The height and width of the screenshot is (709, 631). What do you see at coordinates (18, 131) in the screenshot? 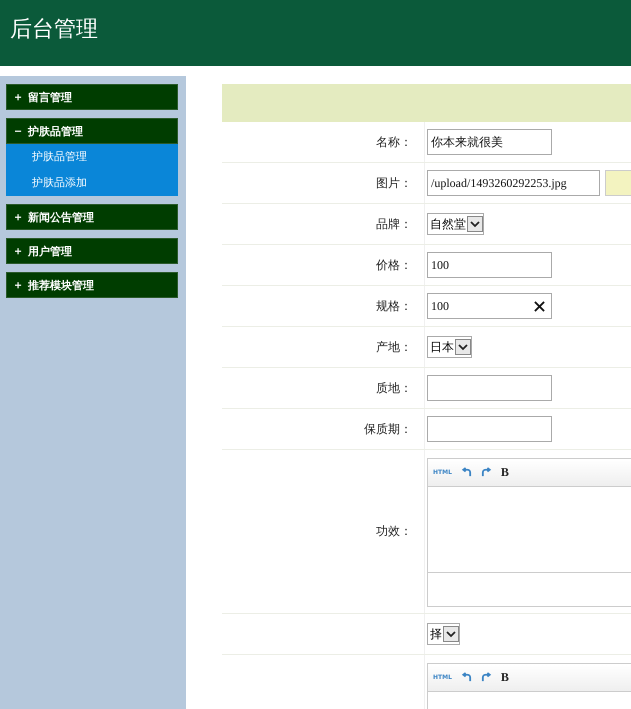
I see `minus-icon` at bounding box center [18, 131].